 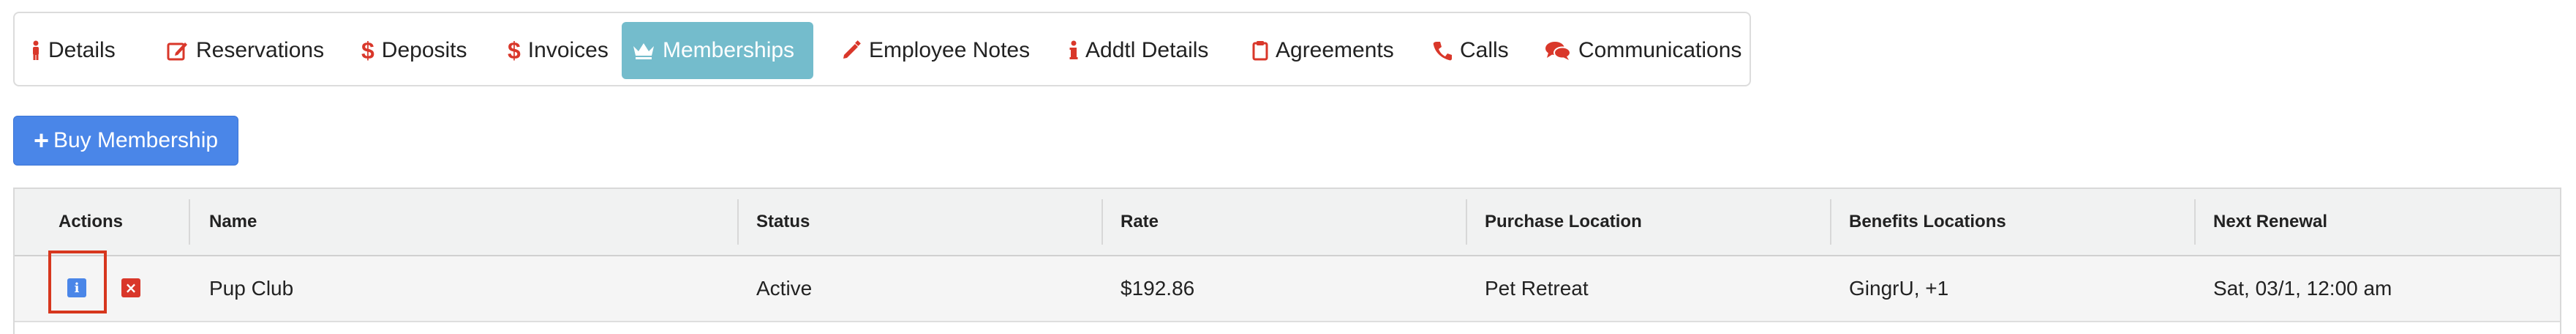 I want to click on comments-icon, so click(x=1558, y=51).